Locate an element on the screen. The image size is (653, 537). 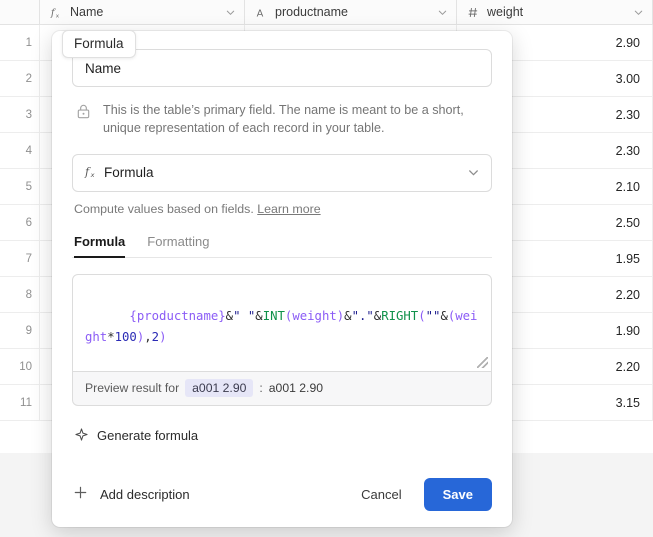
field-type-label: Formula is located at coordinates (129, 172).